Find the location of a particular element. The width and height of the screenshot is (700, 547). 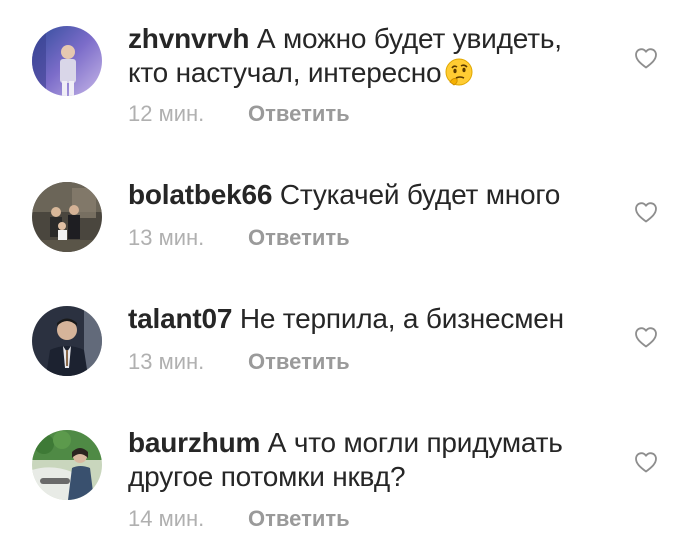

comment-meta: 14 мин. Ответить is located at coordinates (239, 519).